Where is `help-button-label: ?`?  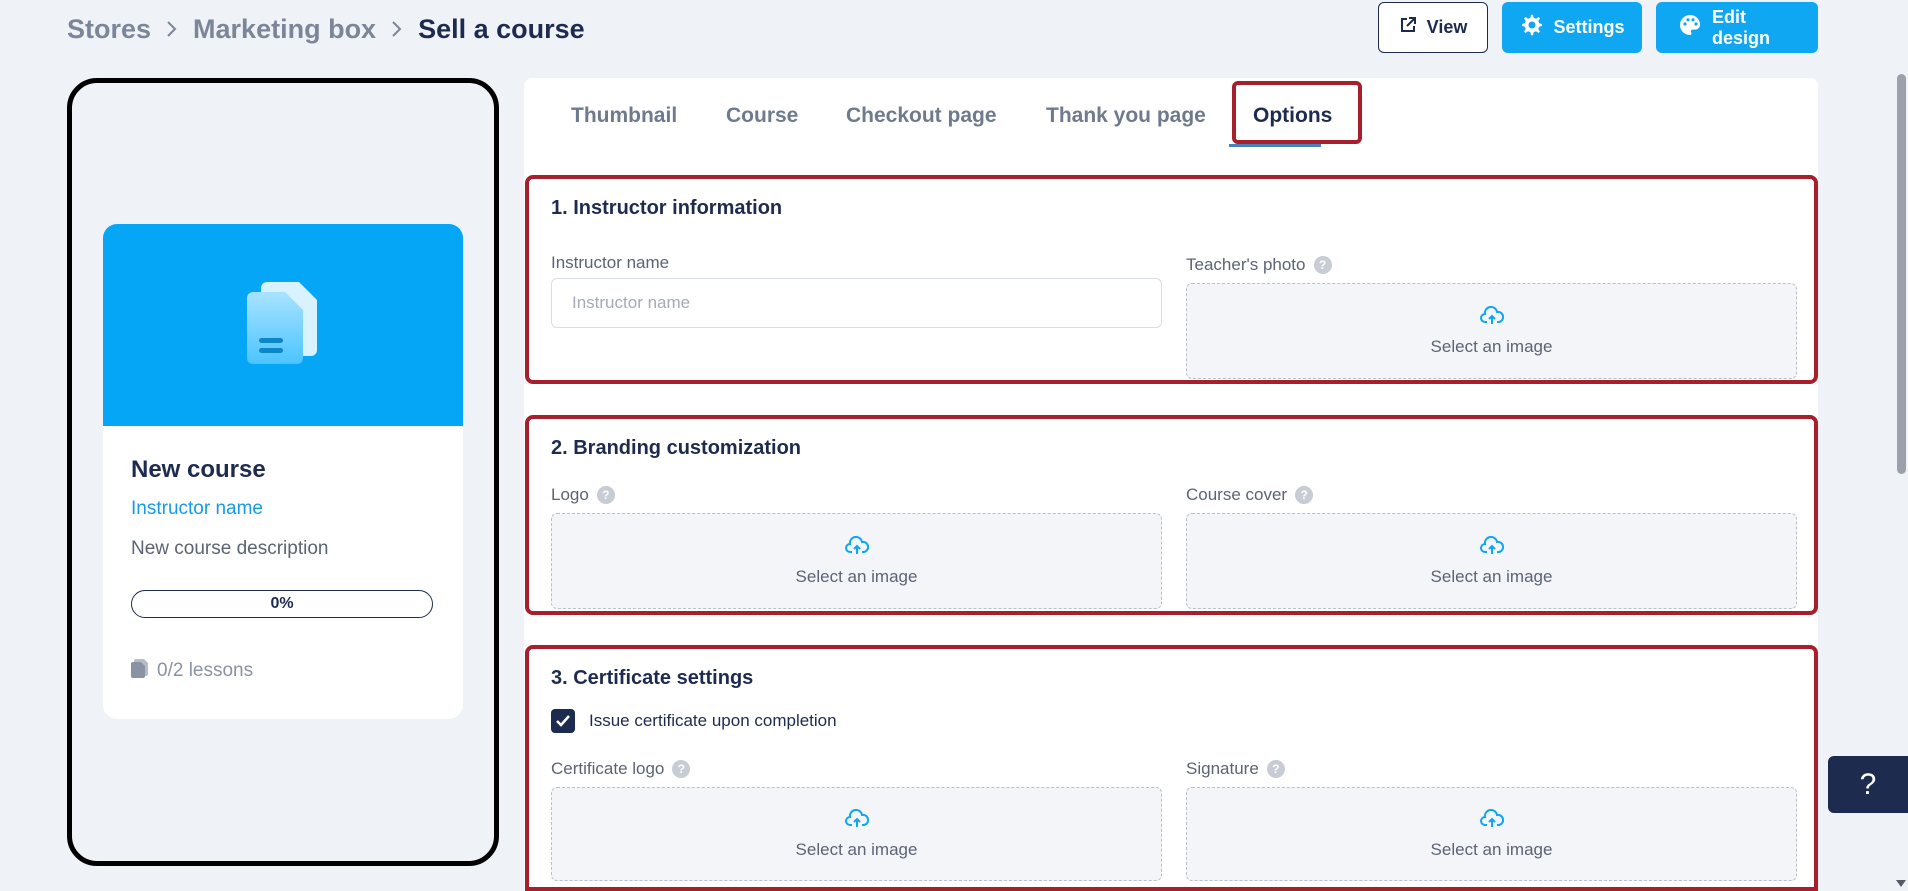 help-button-label: ? is located at coordinates (1868, 784).